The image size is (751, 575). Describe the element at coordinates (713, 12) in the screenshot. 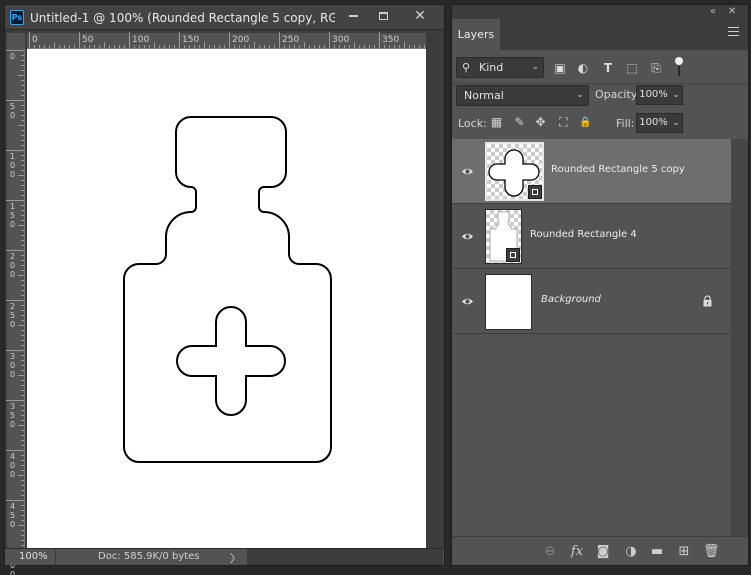

I see `collapse-panels-icon: «` at that location.